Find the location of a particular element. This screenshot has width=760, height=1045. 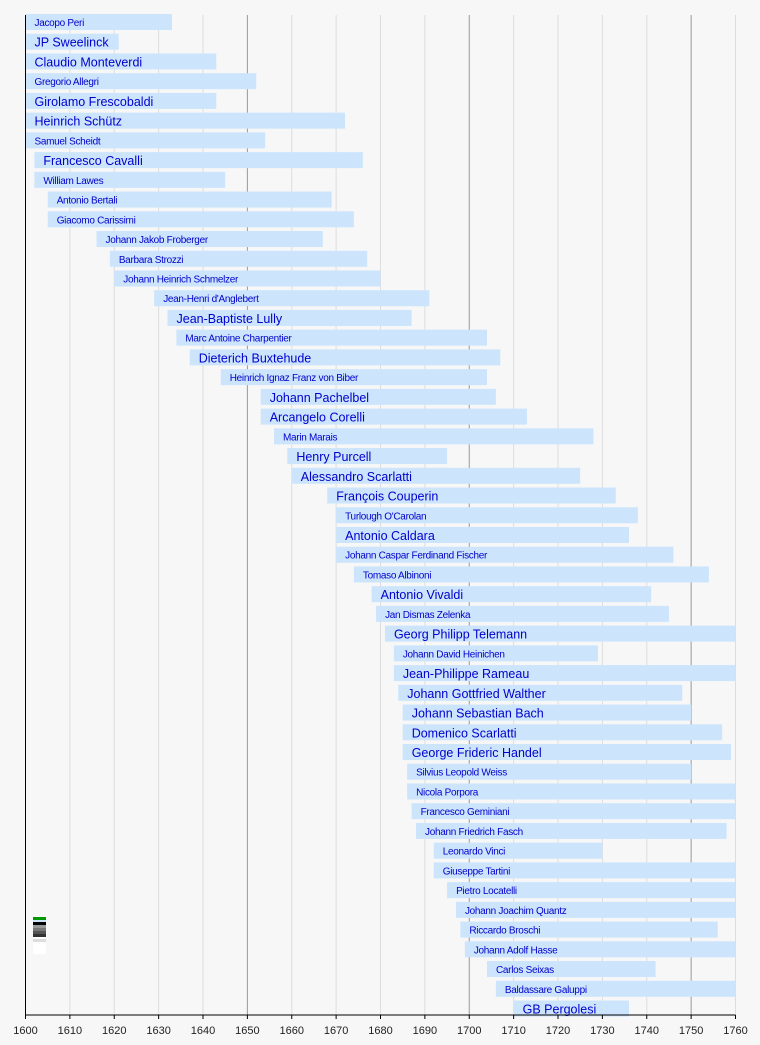

bar-row: George Frideric Handel is located at coordinates (567, 752).